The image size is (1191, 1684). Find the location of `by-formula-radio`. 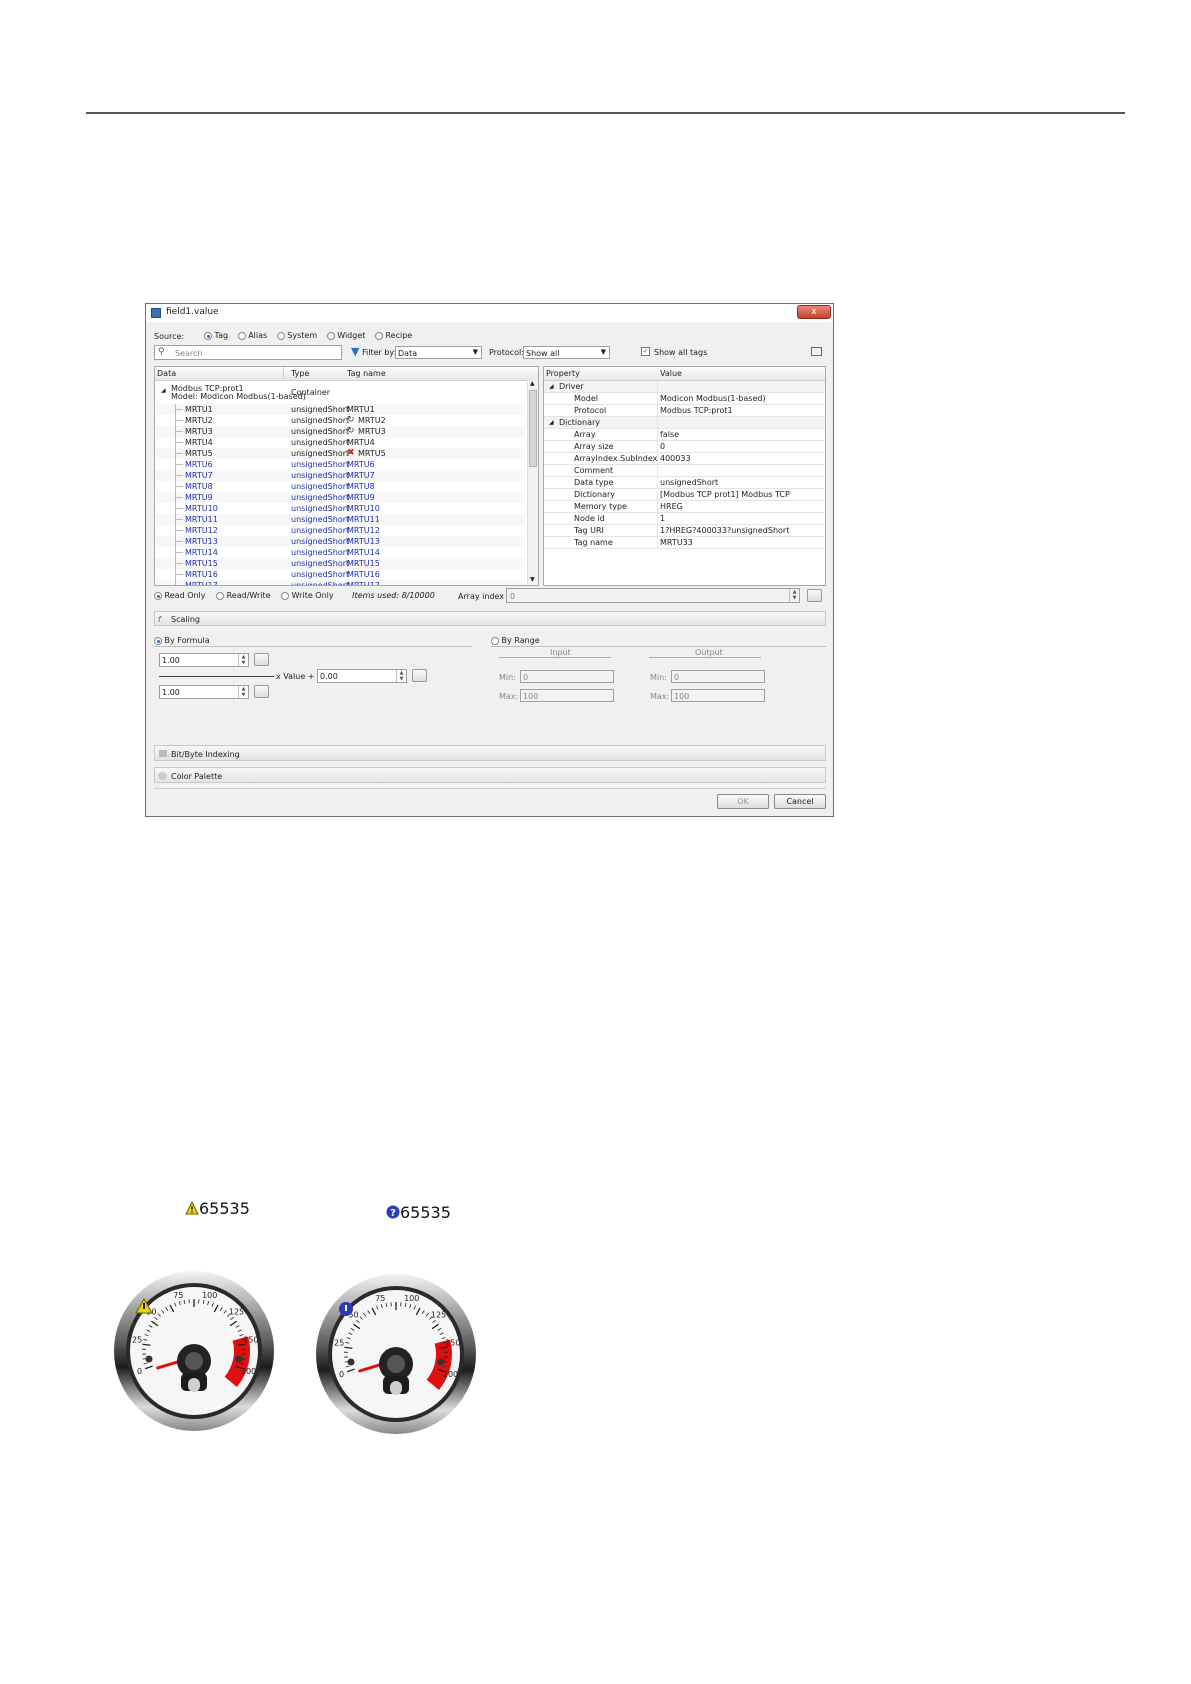

by-formula-radio is located at coordinates (158, 640).